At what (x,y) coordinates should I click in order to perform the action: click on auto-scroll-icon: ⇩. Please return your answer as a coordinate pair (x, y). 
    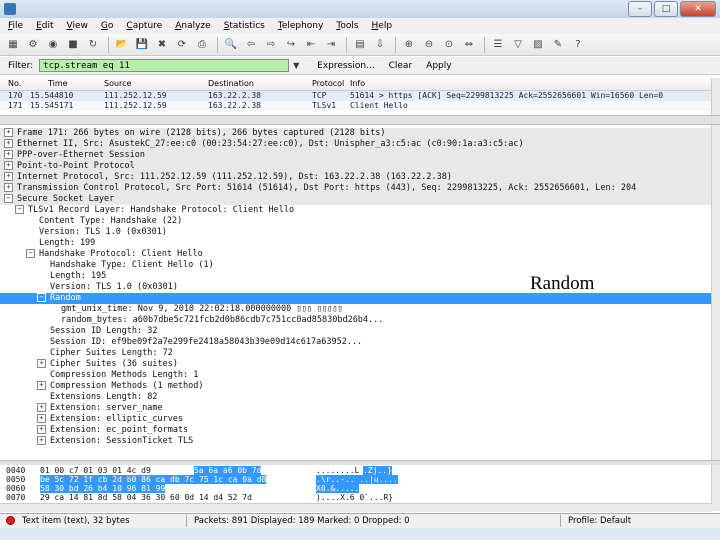
    Looking at the image, I should click on (380, 45).